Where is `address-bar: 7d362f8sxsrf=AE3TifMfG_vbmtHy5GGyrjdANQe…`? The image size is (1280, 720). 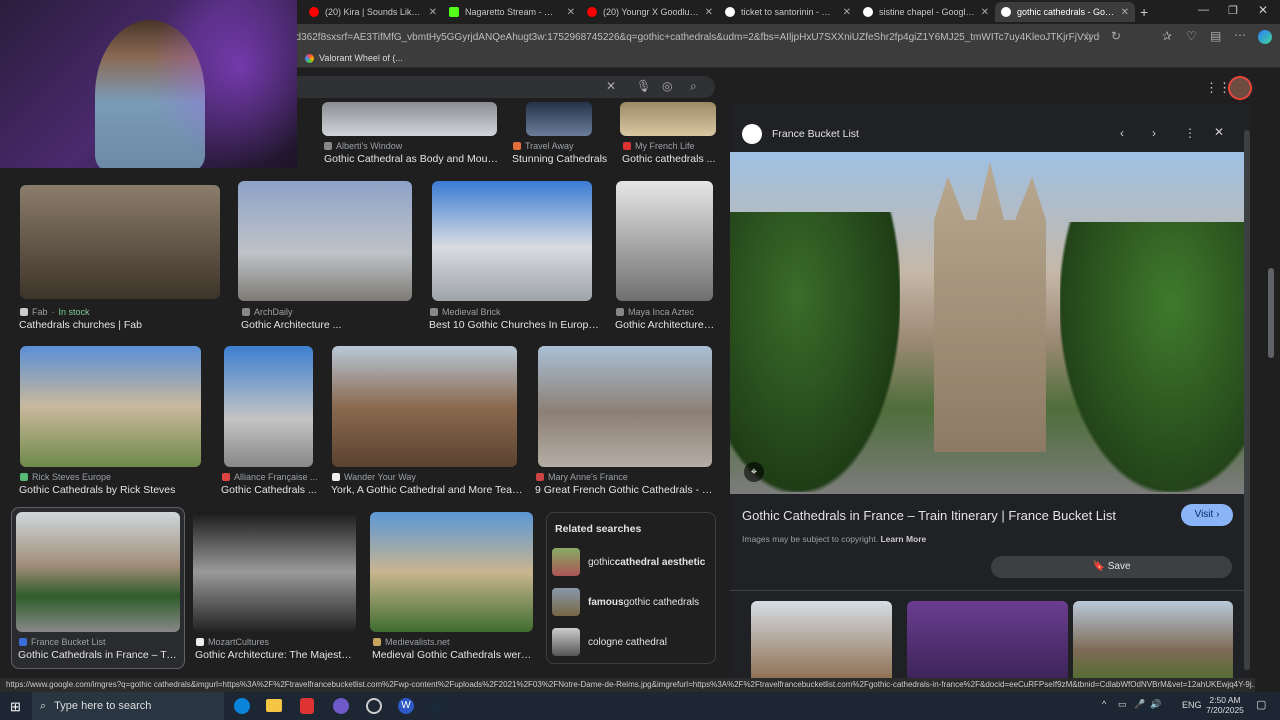 address-bar: 7d362f8sxsrf=AE3TifMfG_vbmtHy5GGyrjdANQe… is located at coordinates (695, 37).